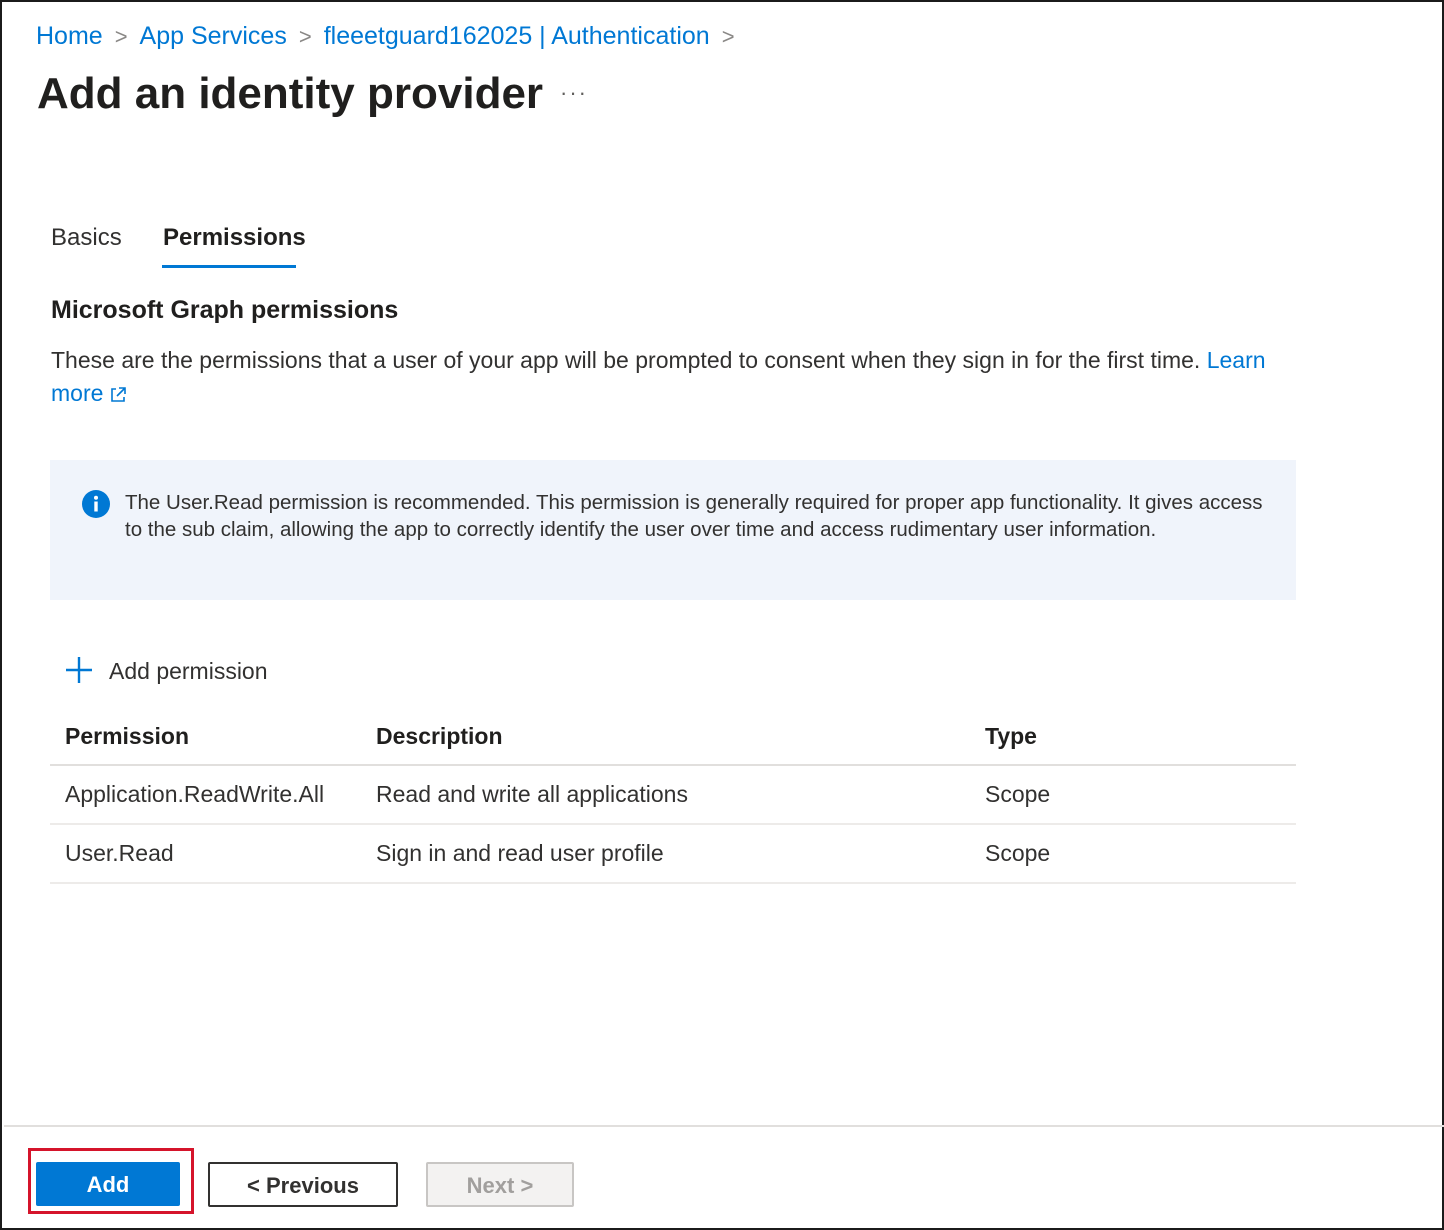  What do you see at coordinates (665, 737) in the screenshot?
I see `column-header-description: Description` at bounding box center [665, 737].